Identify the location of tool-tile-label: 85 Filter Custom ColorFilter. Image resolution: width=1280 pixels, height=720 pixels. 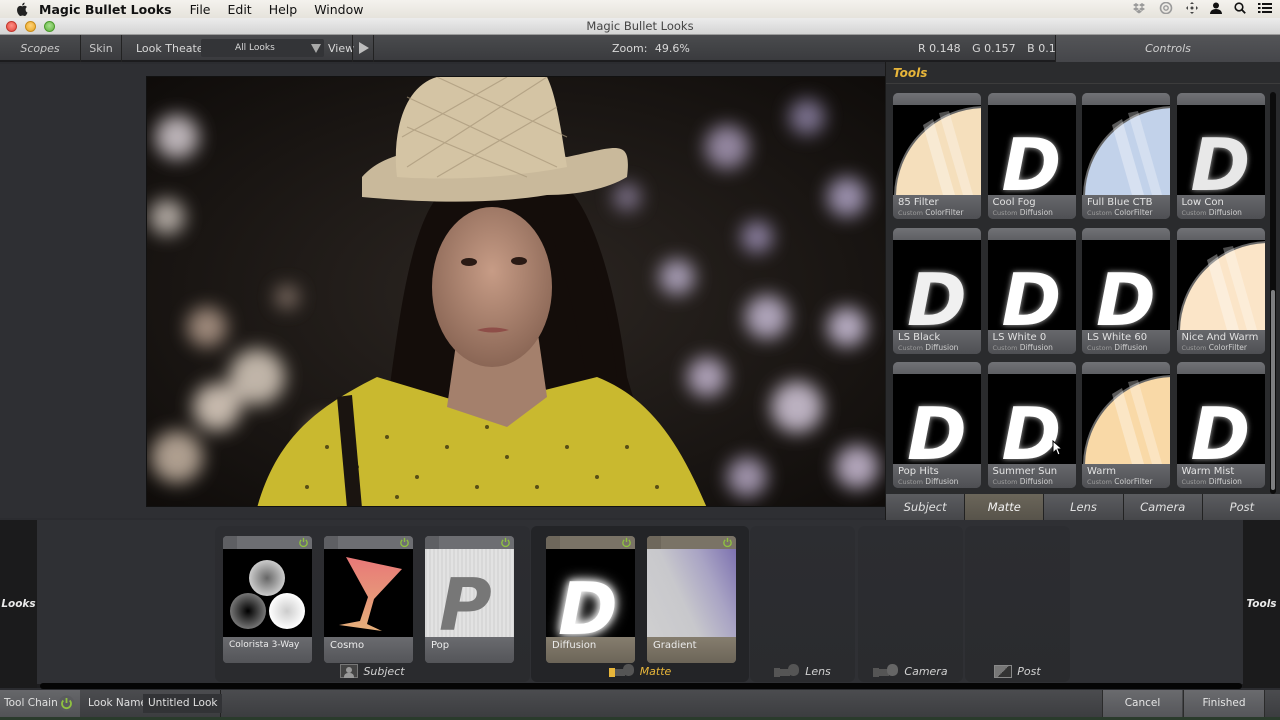
(937, 207).